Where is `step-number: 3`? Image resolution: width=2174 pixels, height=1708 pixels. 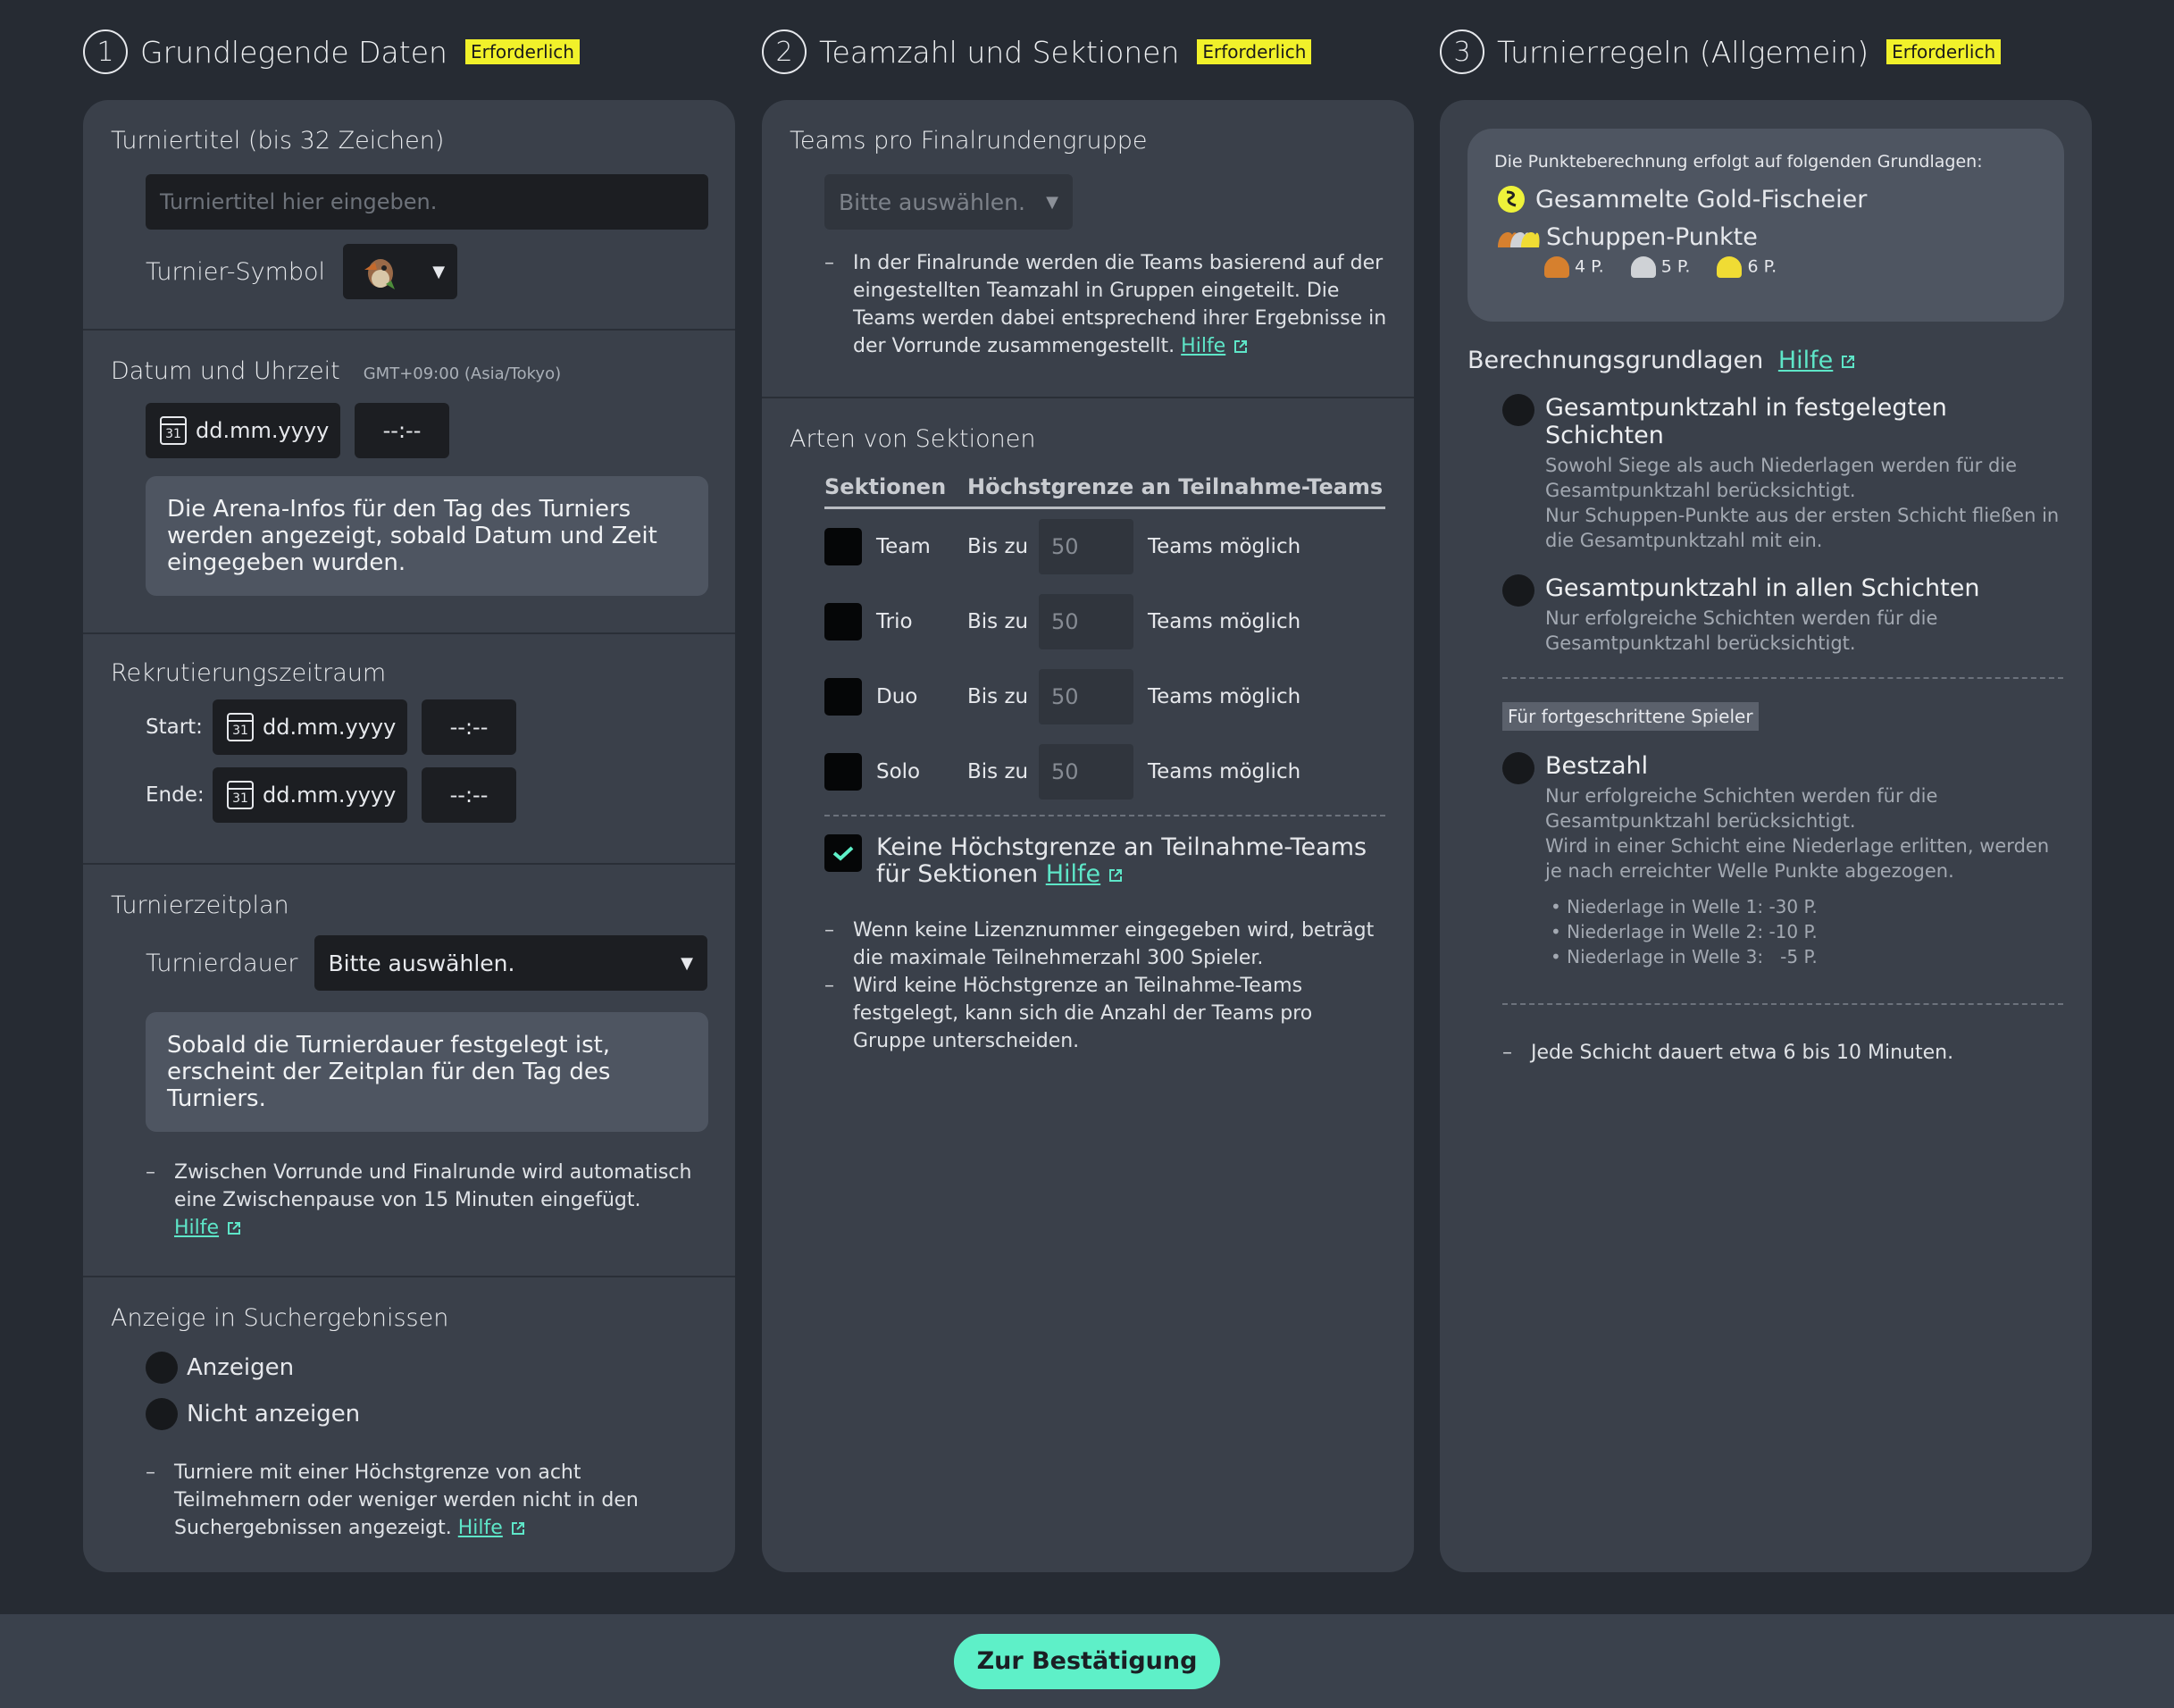
step-number: 3 is located at coordinates (1462, 51).